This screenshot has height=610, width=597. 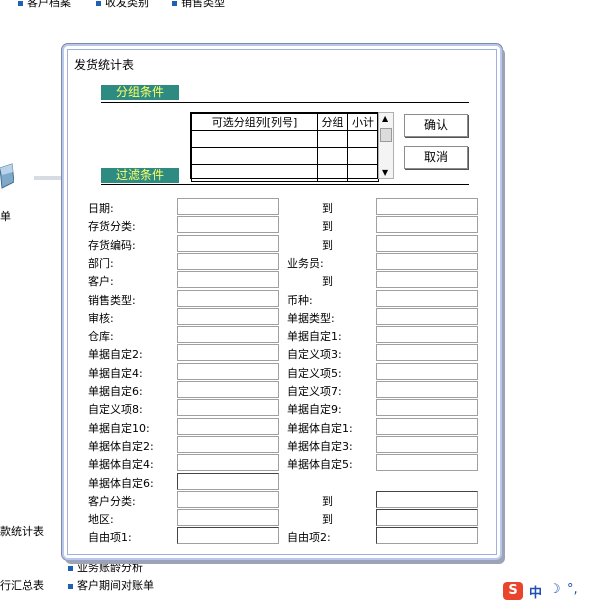 What do you see at coordinates (314, 391) in the screenshot?
I see `filter-label-right: 自定义项7:` at bounding box center [314, 391].